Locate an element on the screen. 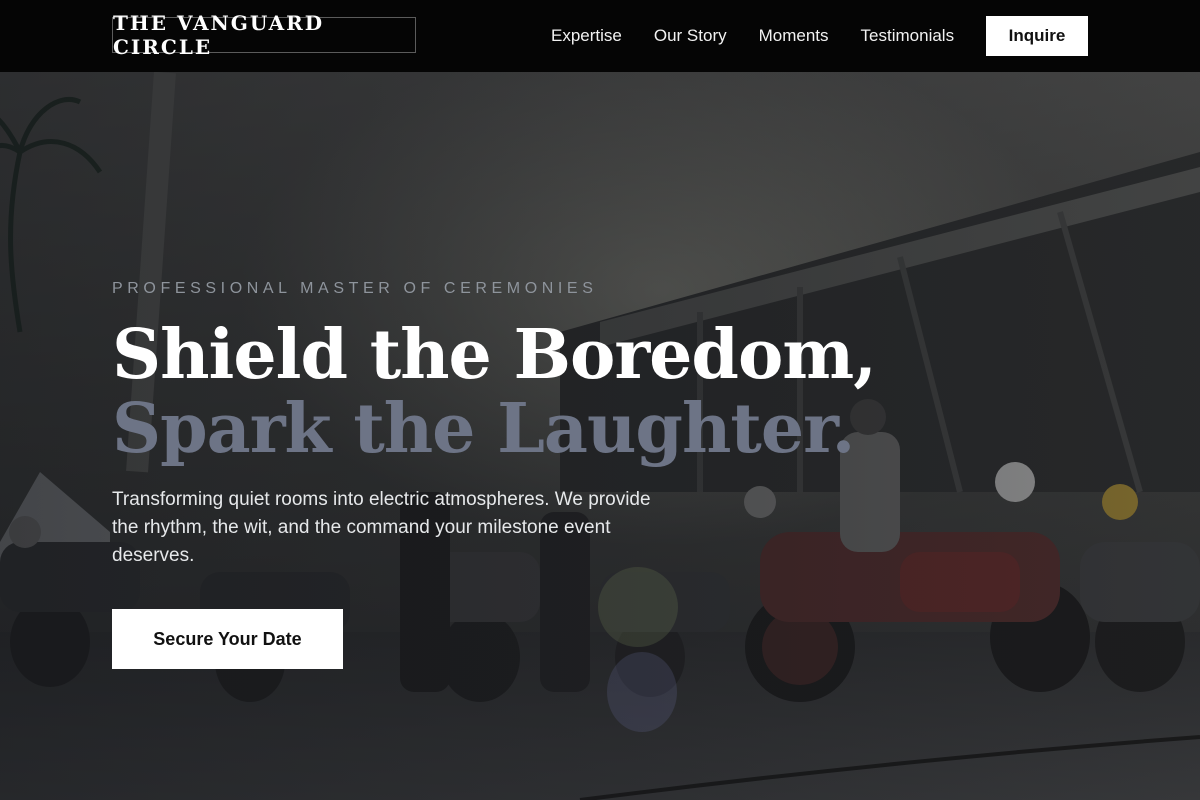  hero-headline-line2: Spark the Laughter. is located at coordinates (483, 429).